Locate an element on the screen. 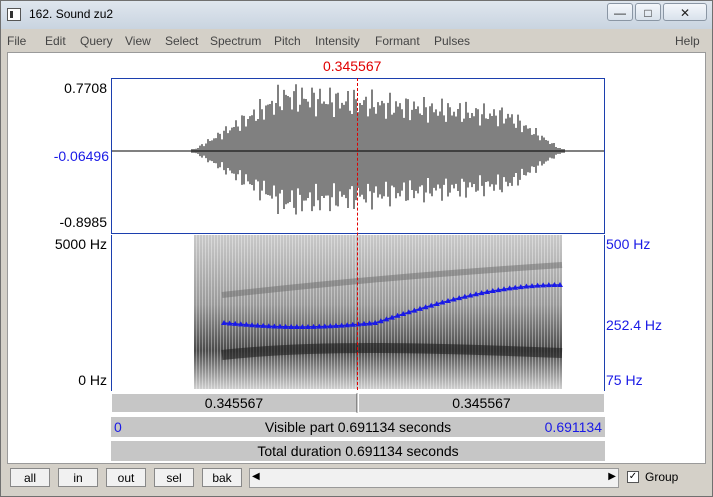 This screenshot has width=713, height=497. window-title: 162. Sound zu2 is located at coordinates (71, 14).